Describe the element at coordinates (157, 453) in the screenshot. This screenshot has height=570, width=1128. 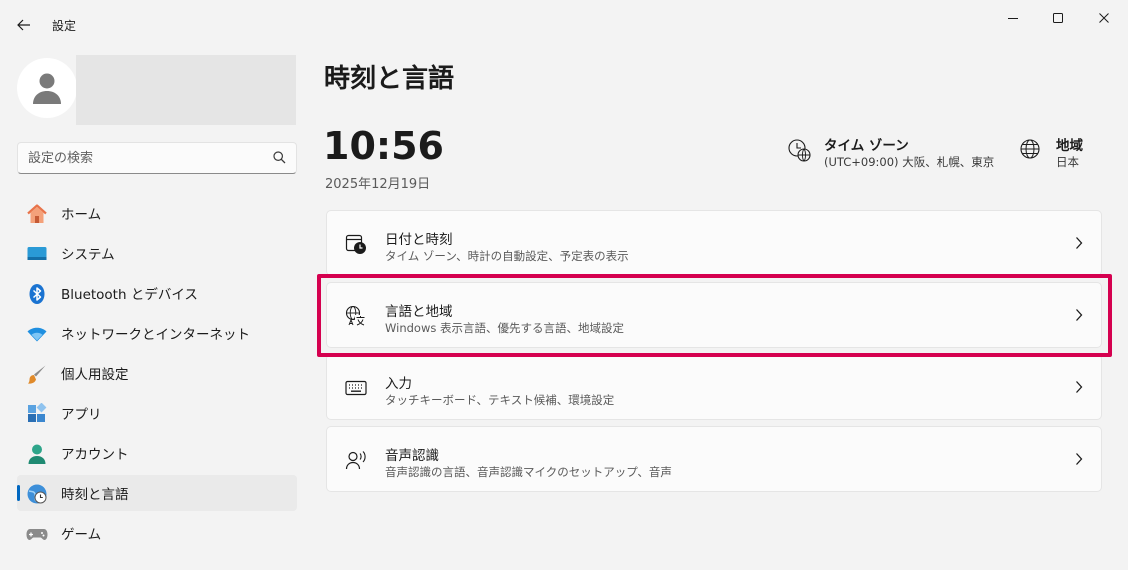
I see `sidebar-item-accounts: アカウント` at that location.